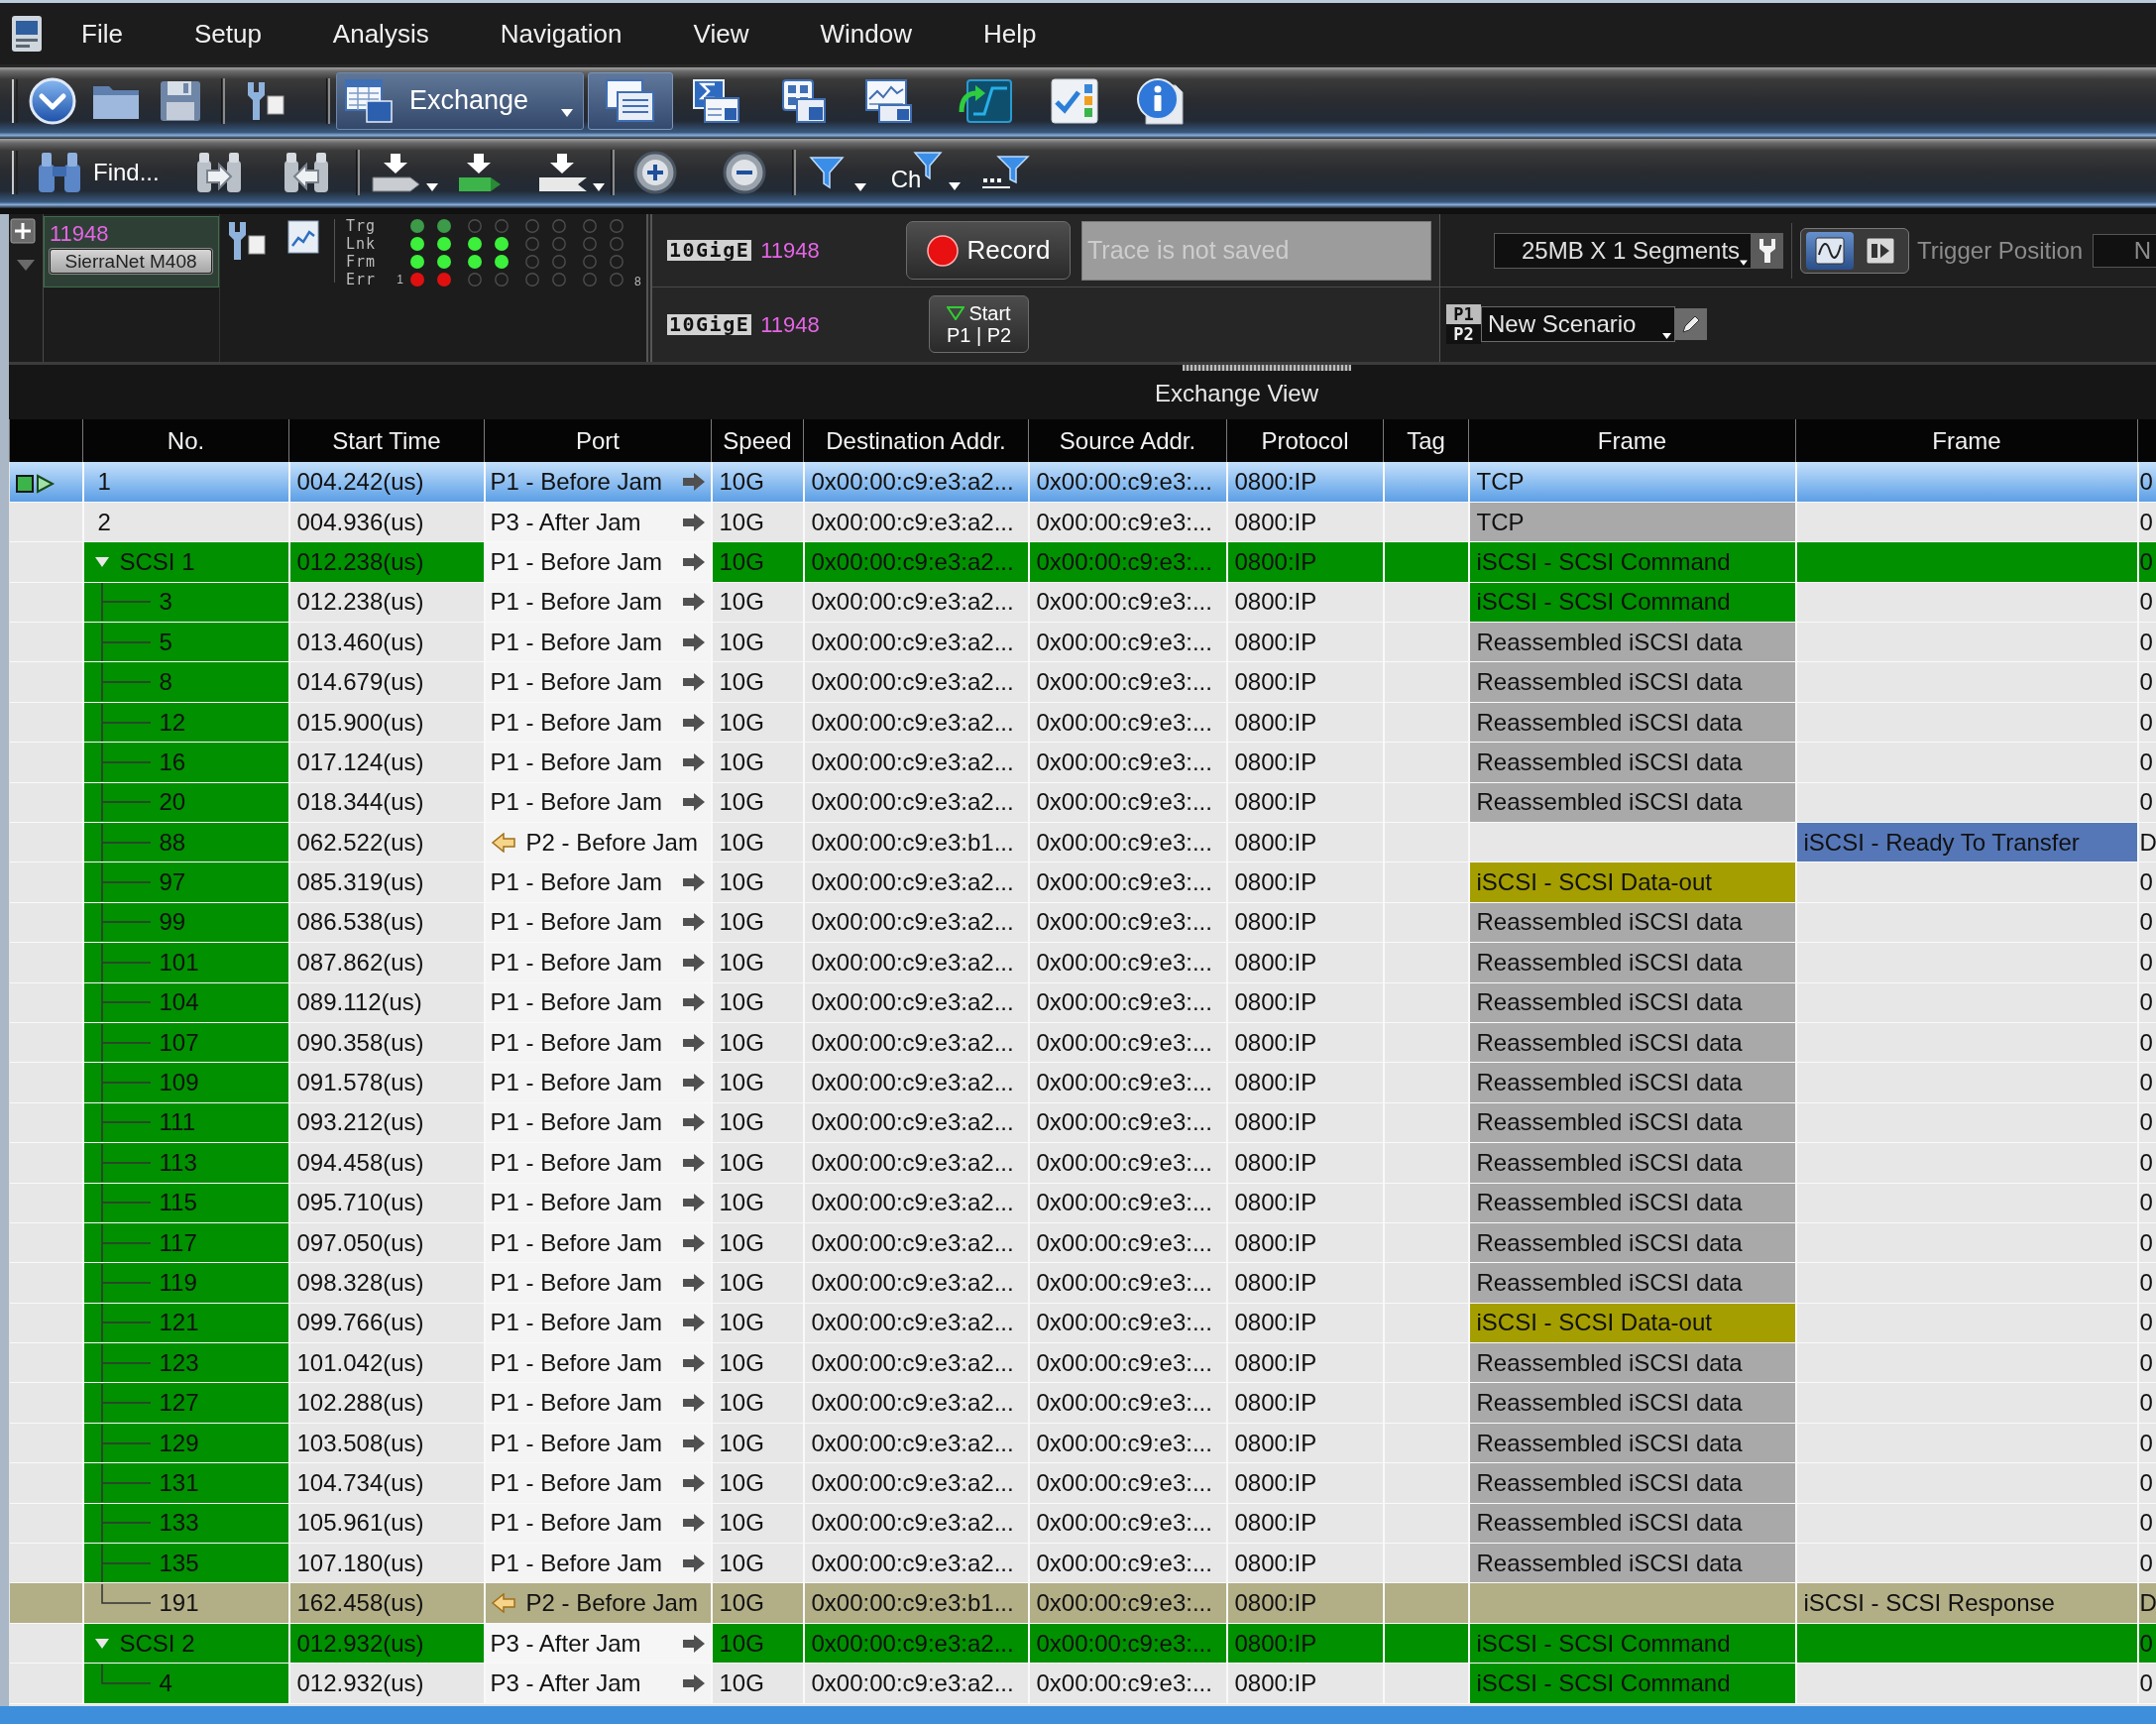  I want to click on trigger-position-field: N, so click(2125, 250).